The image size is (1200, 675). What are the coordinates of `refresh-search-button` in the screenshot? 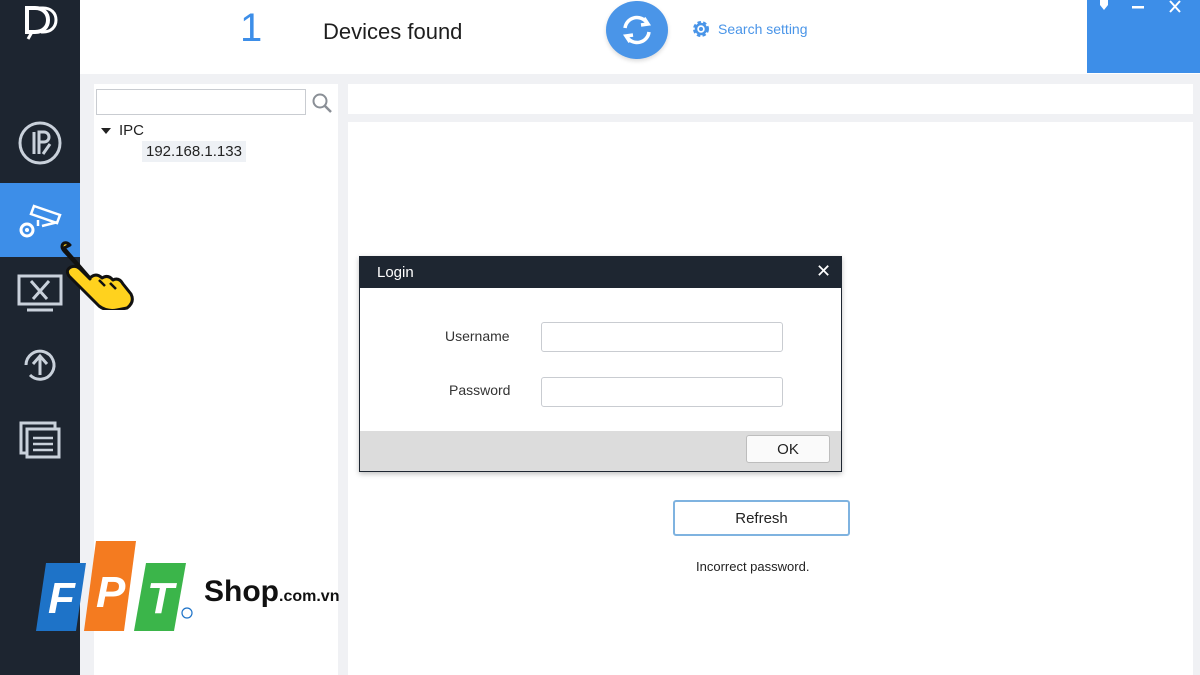 It's located at (637, 30).